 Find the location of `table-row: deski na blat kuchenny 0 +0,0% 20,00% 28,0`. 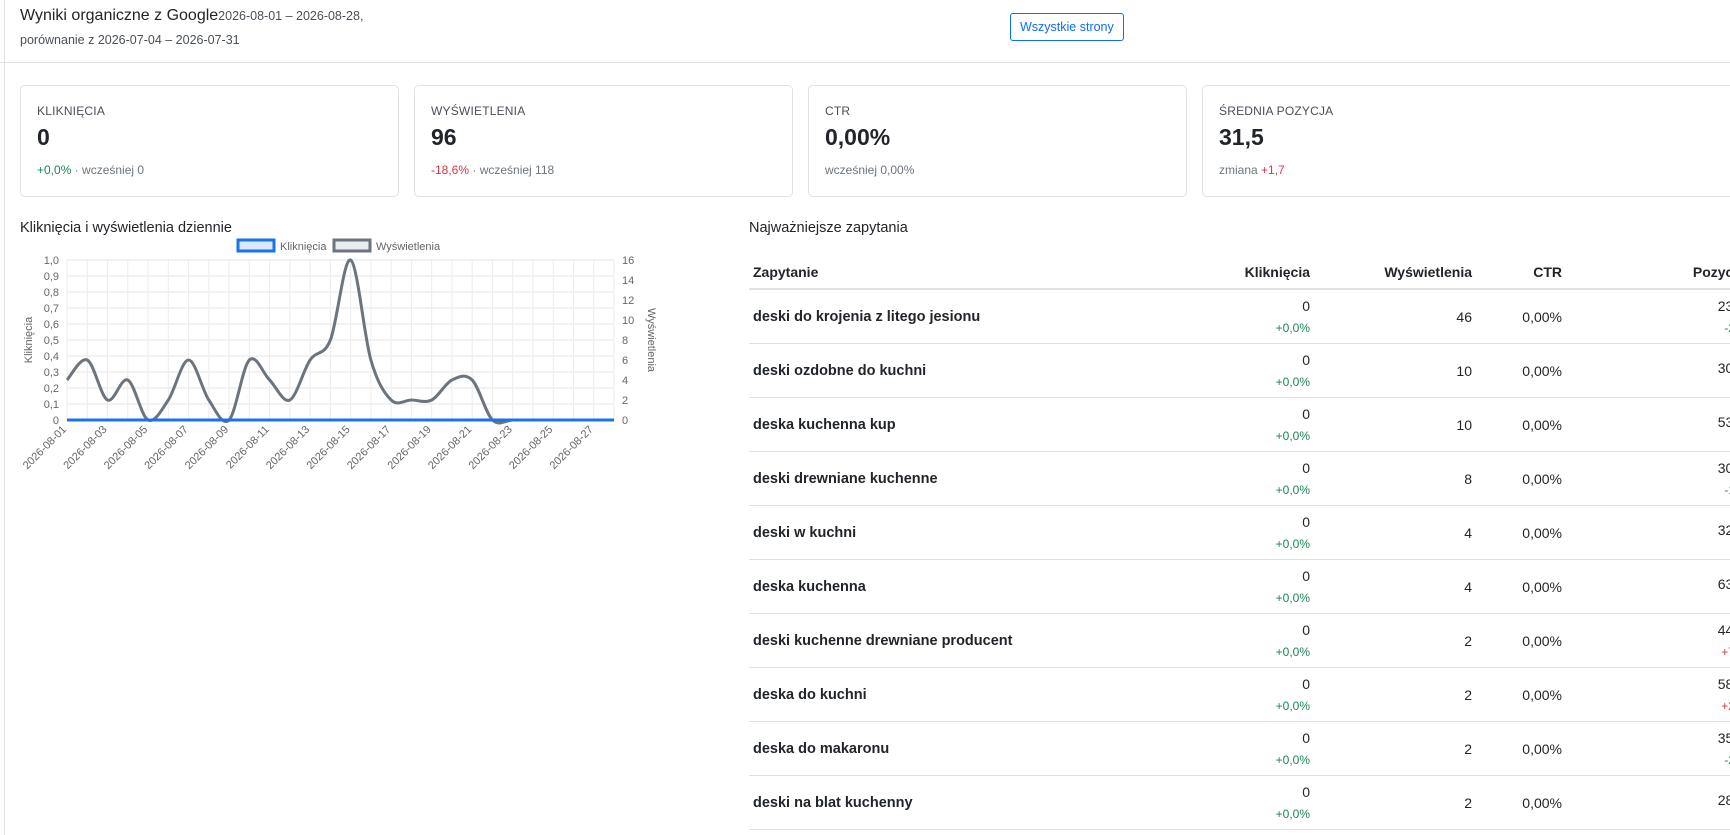

table-row: deski na blat kuchenny 0 +0,0% 20,00% 28,0 is located at coordinates (1239, 802).